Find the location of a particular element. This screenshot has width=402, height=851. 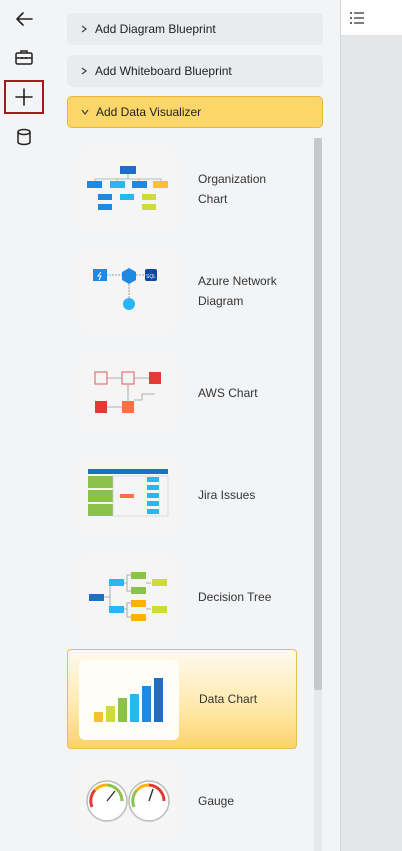

toolbox-button is located at coordinates (24, 57).